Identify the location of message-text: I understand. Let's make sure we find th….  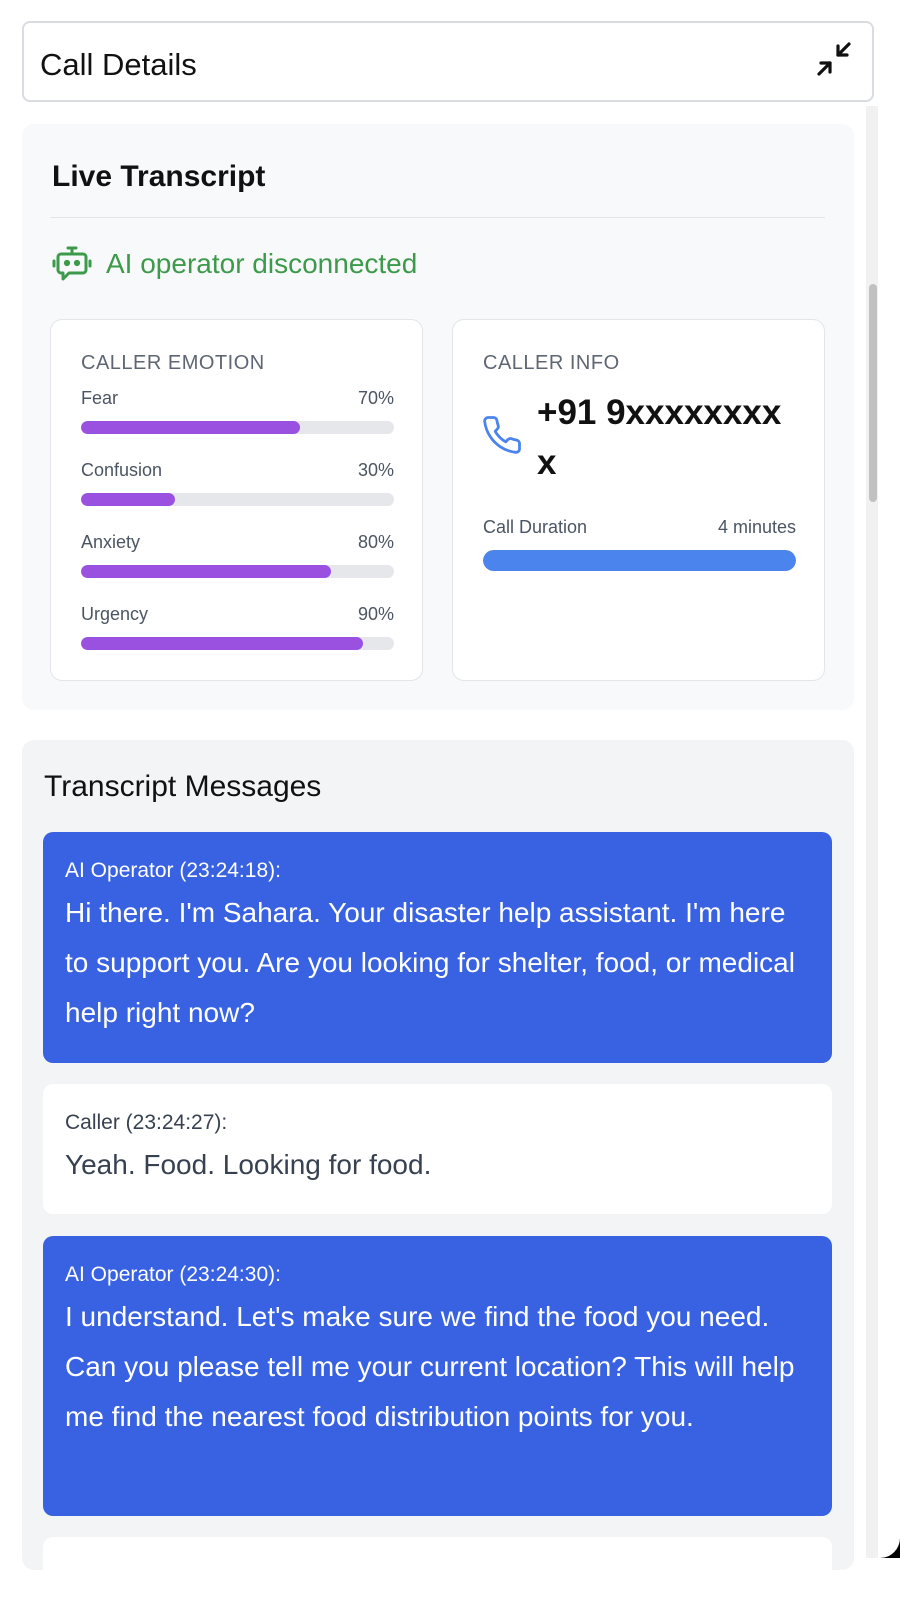
(430, 1366).